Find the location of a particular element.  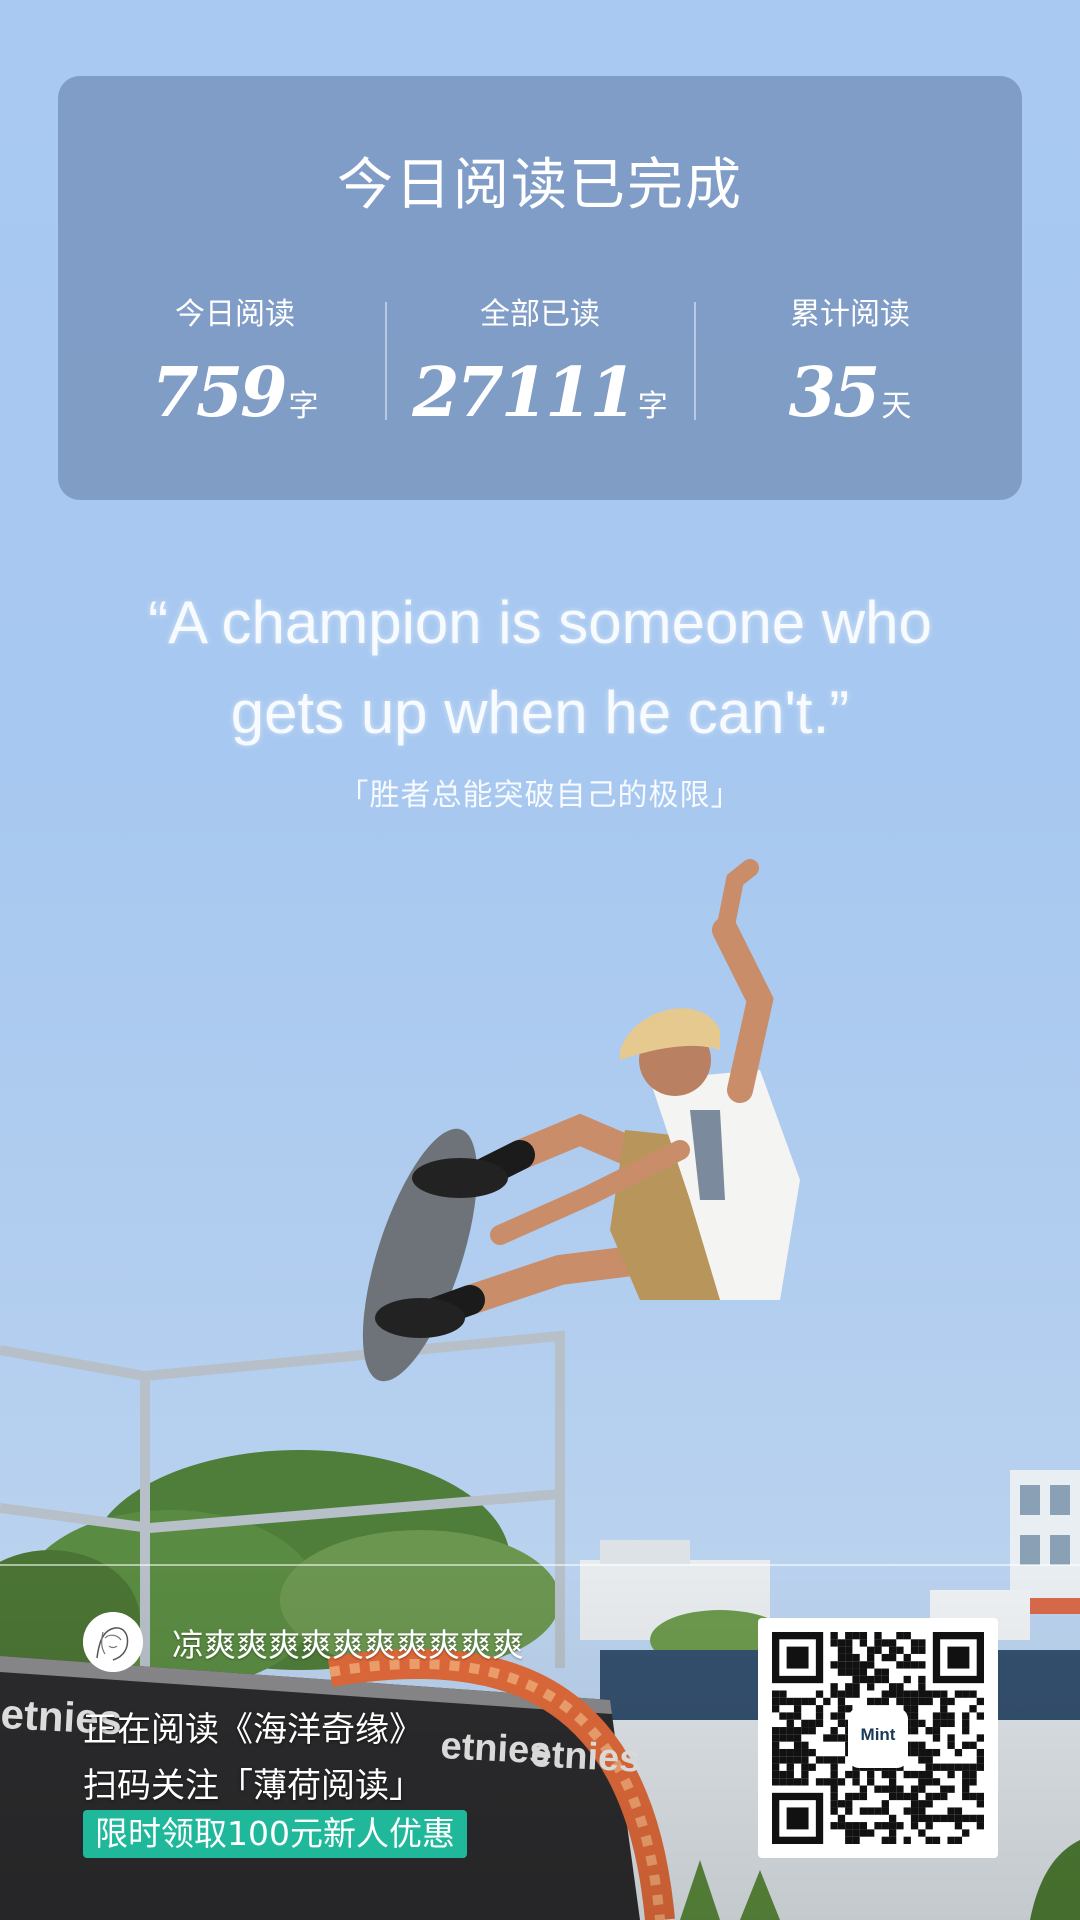

stat-total-read: 全部已读 27111 字 is located at coordinates (540, 364).